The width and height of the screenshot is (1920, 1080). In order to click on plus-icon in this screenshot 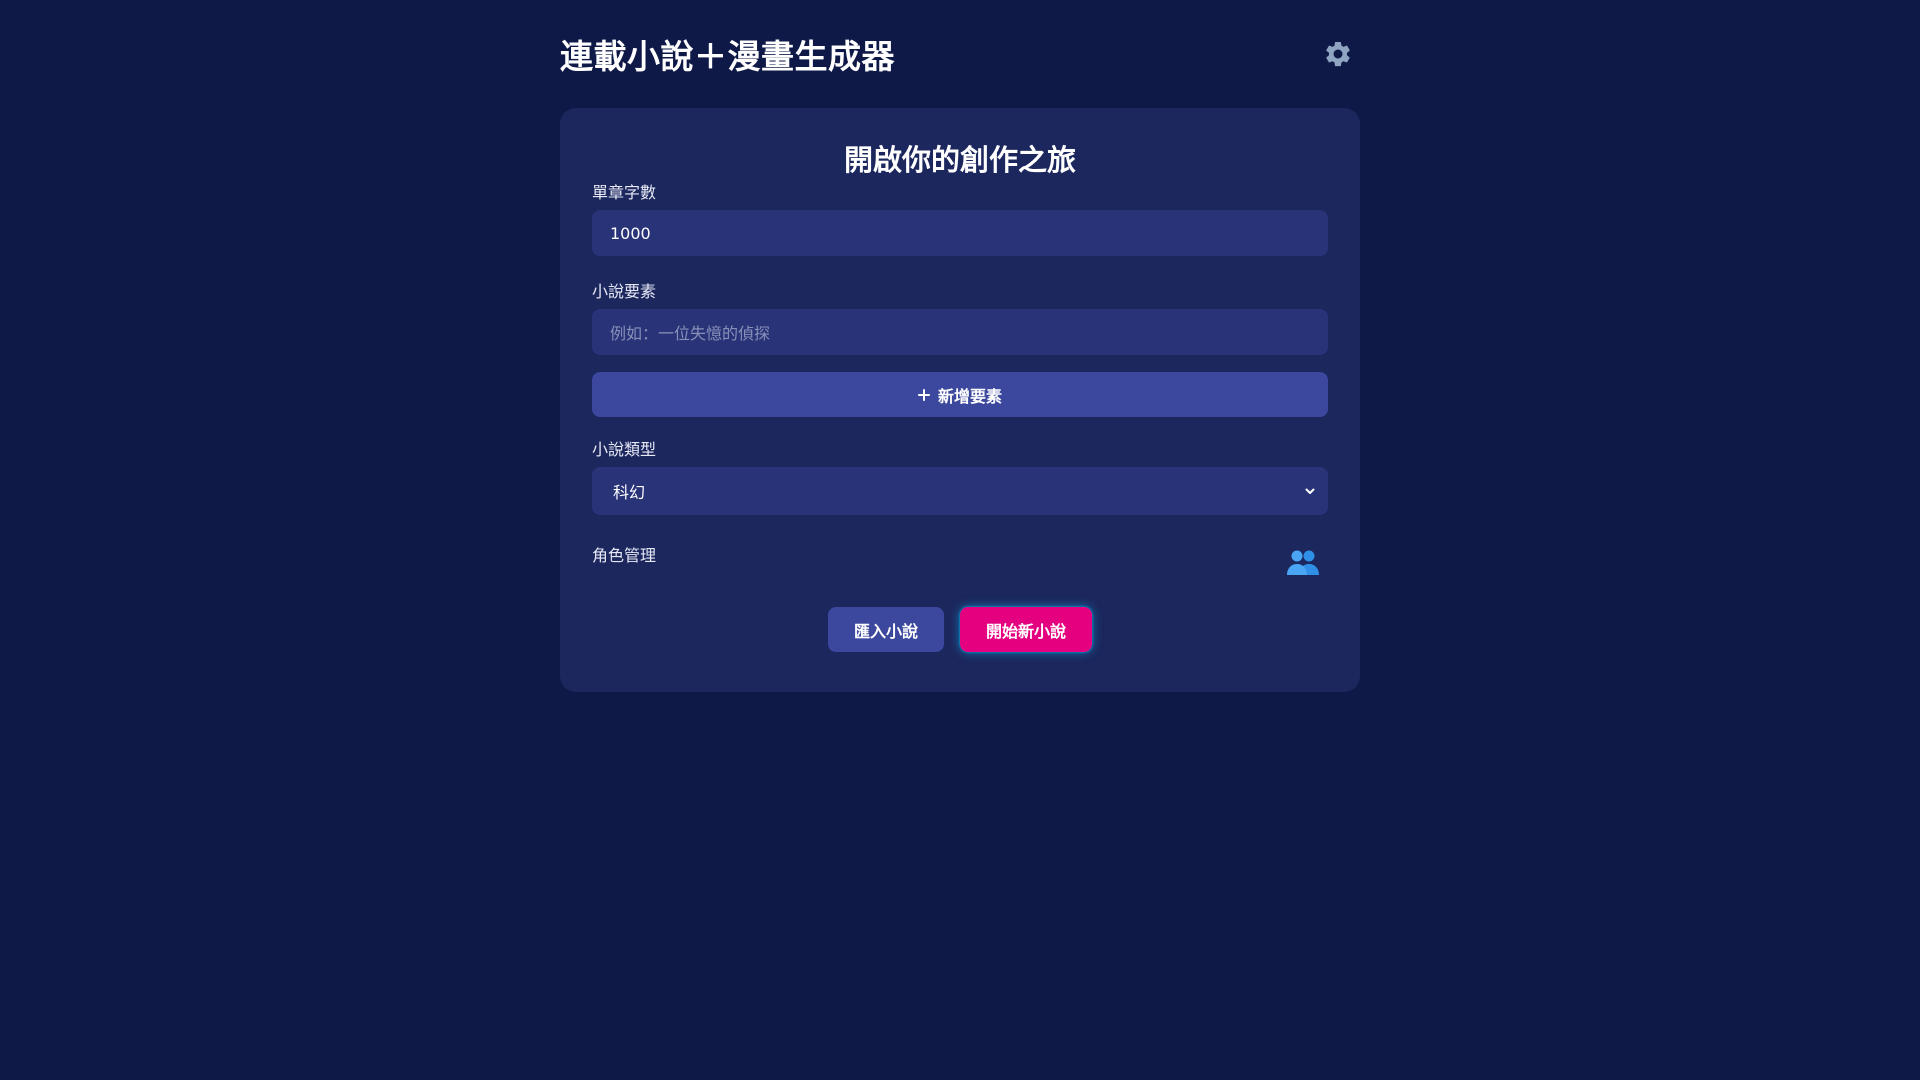, I will do `click(923, 394)`.